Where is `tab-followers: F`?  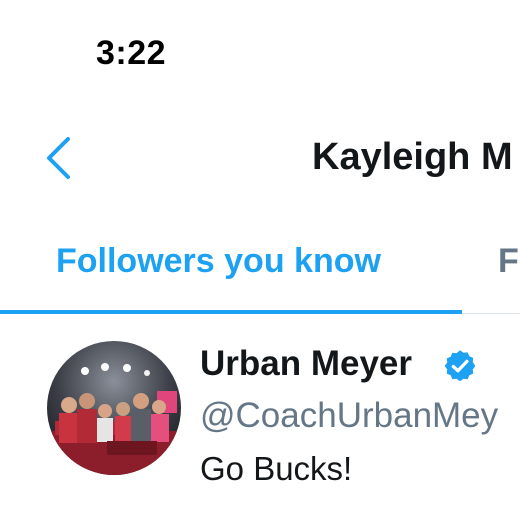
tab-followers: F is located at coordinates (508, 261).